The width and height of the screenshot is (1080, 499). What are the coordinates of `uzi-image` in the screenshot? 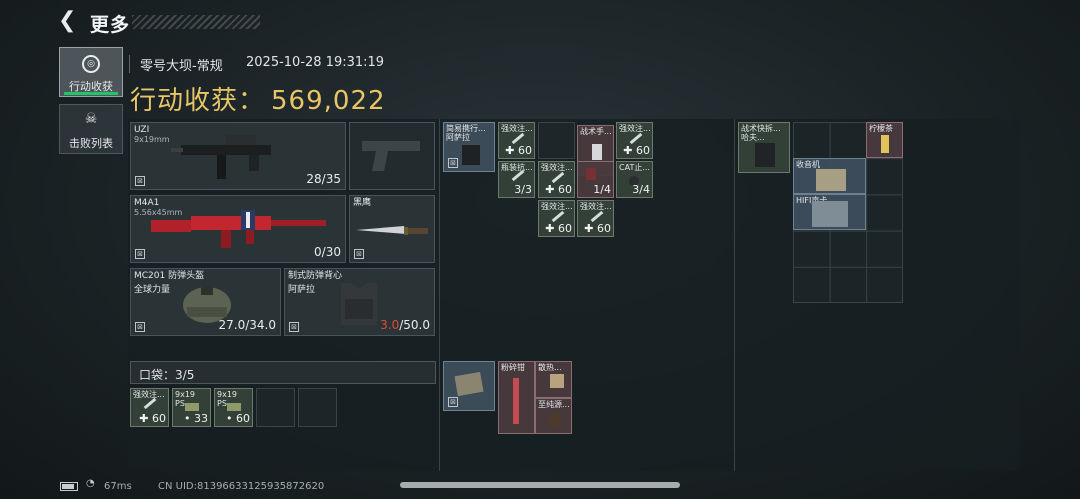 It's located at (221, 157).